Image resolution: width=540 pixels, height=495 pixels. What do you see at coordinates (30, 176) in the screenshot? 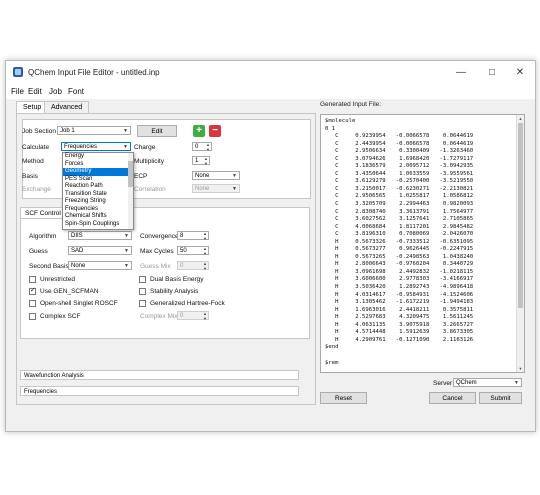
I see `basis-label: Basis` at bounding box center [30, 176].